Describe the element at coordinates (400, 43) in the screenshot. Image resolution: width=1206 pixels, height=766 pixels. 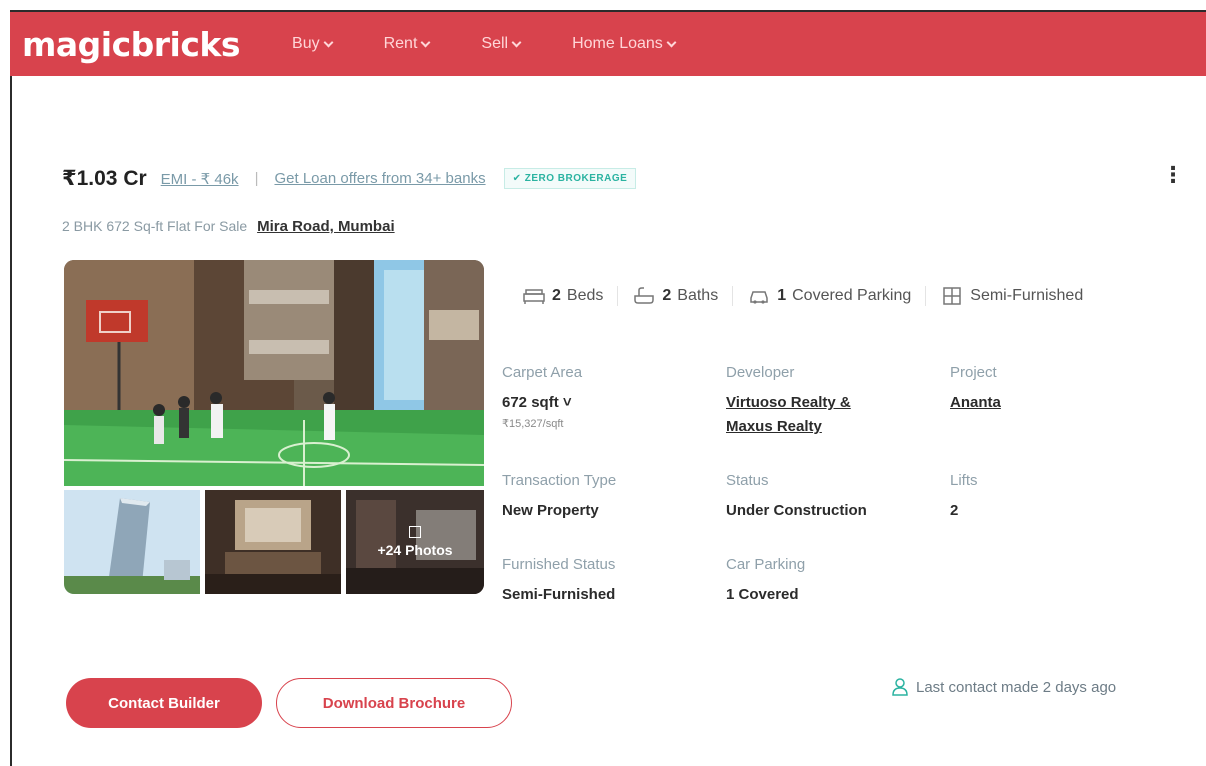
I see `nav-rent-label: Rent` at that location.